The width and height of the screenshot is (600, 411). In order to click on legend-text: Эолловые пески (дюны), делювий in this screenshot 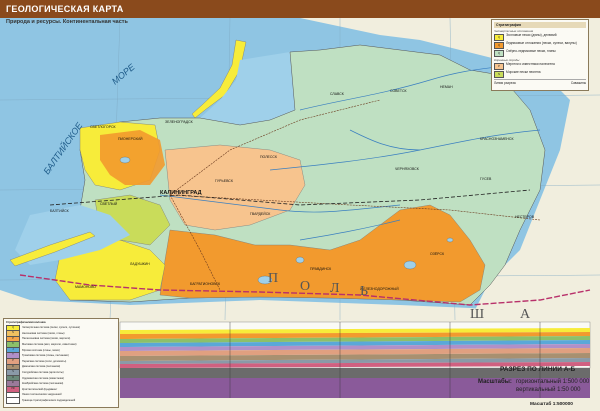, I will do `click(531, 35)`.